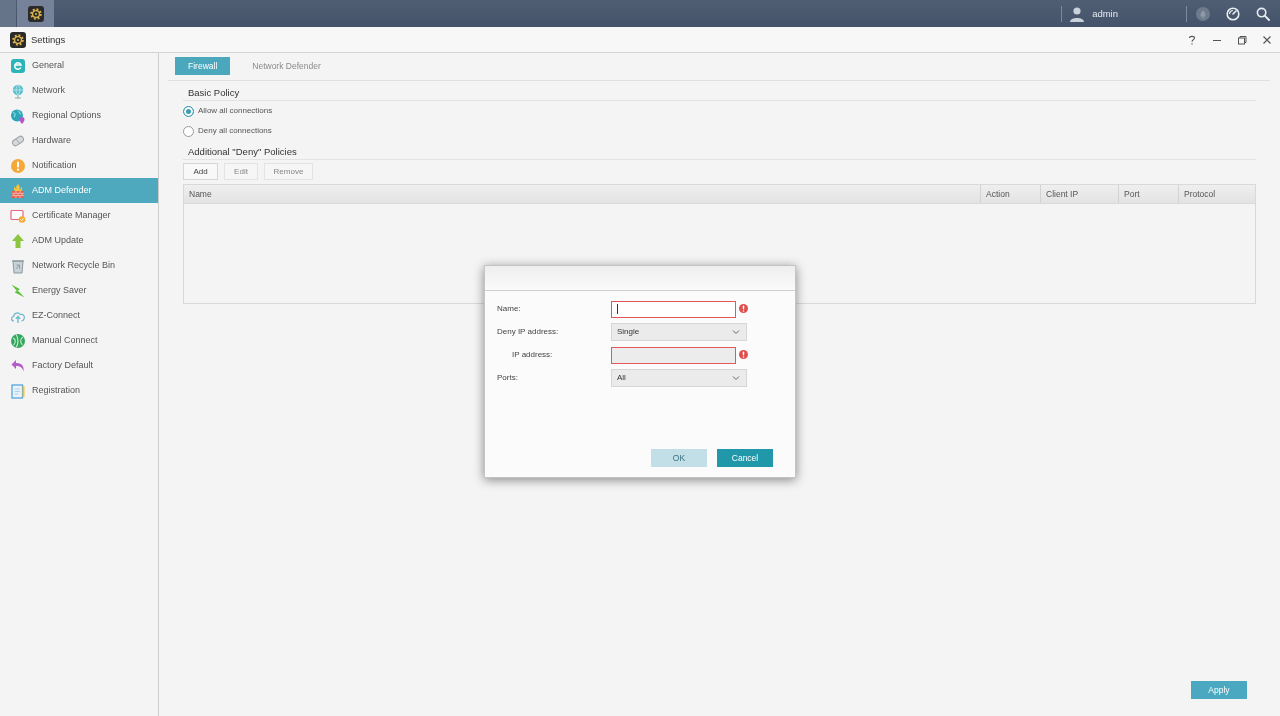 This screenshot has width=1280, height=716. I want to click on taskbar-app-button, so click(35, 13).